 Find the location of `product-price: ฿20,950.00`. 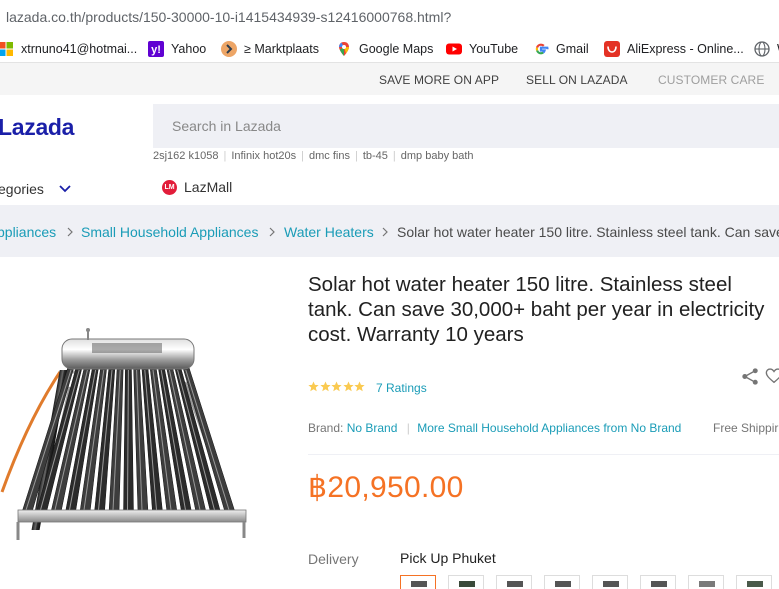

product-price: ฿20,950.00 is located at coordinates (386, 487).